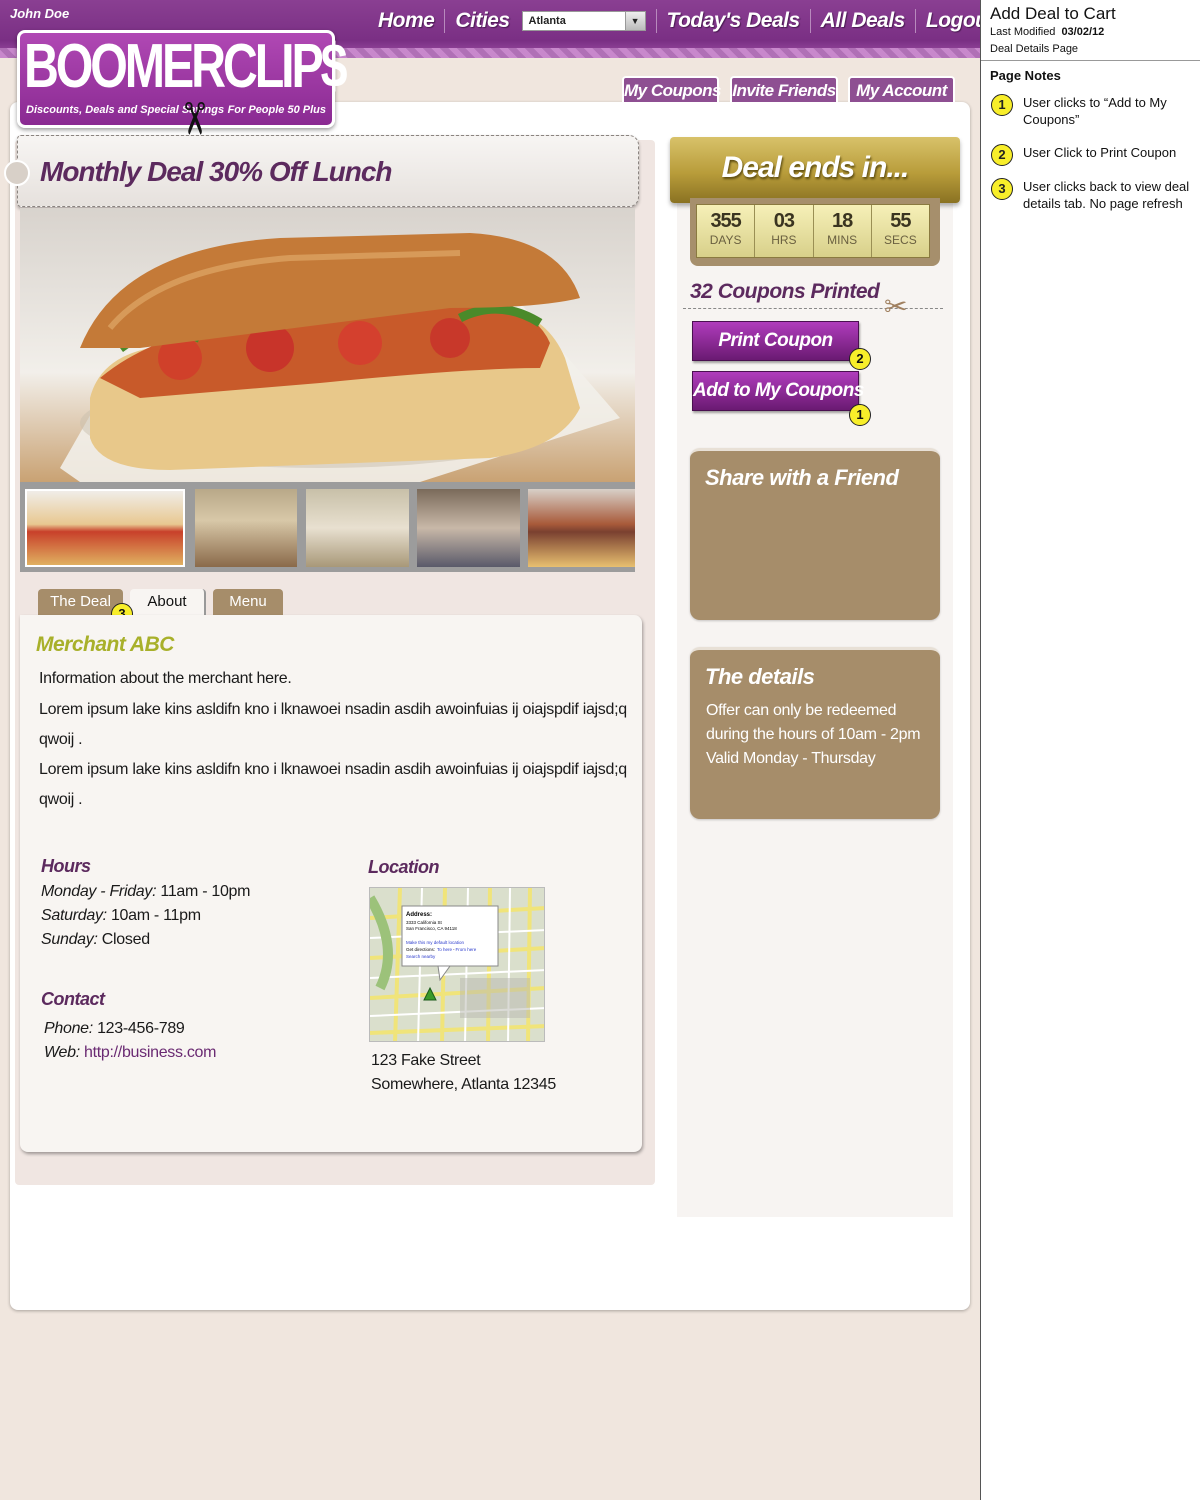 The height and width of the screenshot is (1500, 1200). What do you see at coordinates (68, 1028) in the screenshot?
I see `phone-label: Phone:` at bounding box center [68, 1028].